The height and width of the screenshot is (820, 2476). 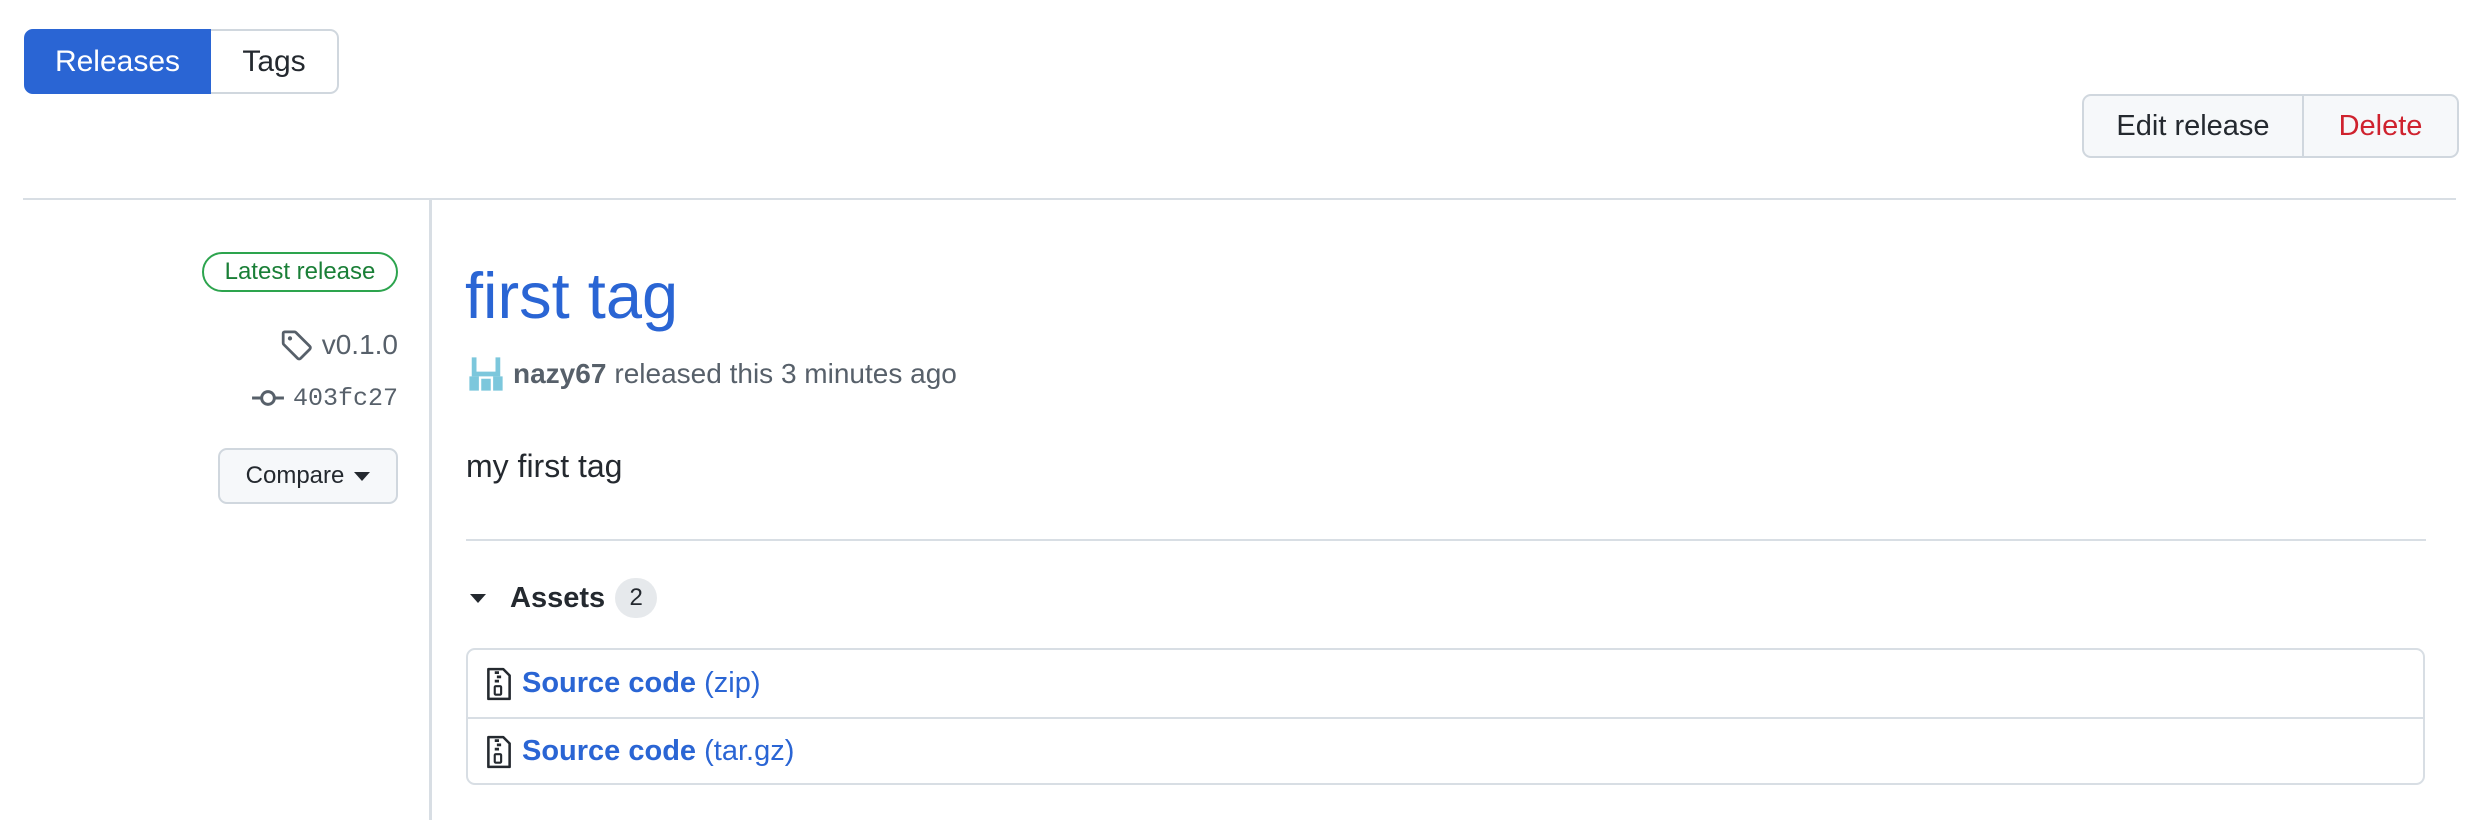 I want to click on commit-icon, so click(x=268, y=398).